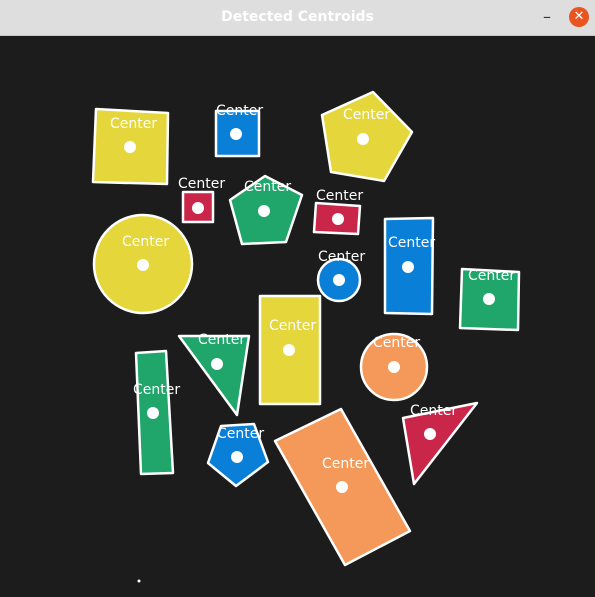 The image size is (595, 597). What do you see at coordinates (139, 581) in the screenshot?
I see `canvas-speck` at bounding box center [139, 581].